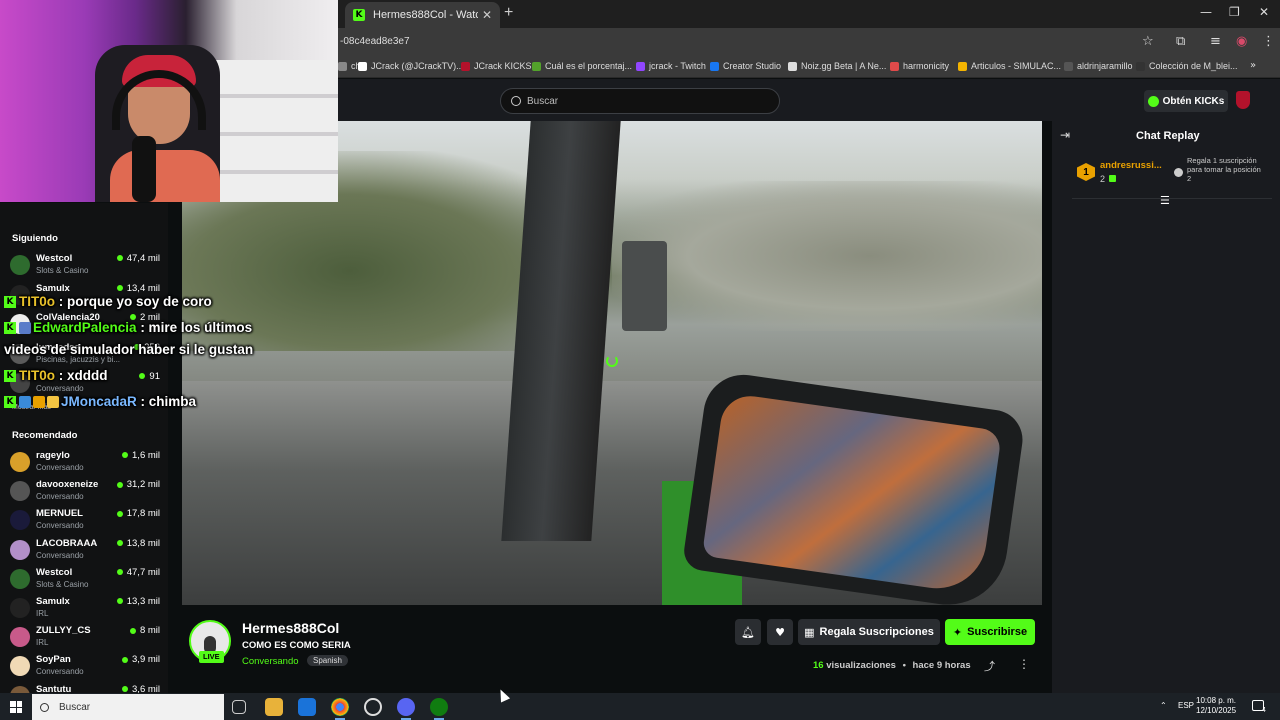  Describe the element at coordinates (85, 639) in the screenshot. I see `sidebar-channel-item: ZULLYY_CS IRL 8 mil` at that location.